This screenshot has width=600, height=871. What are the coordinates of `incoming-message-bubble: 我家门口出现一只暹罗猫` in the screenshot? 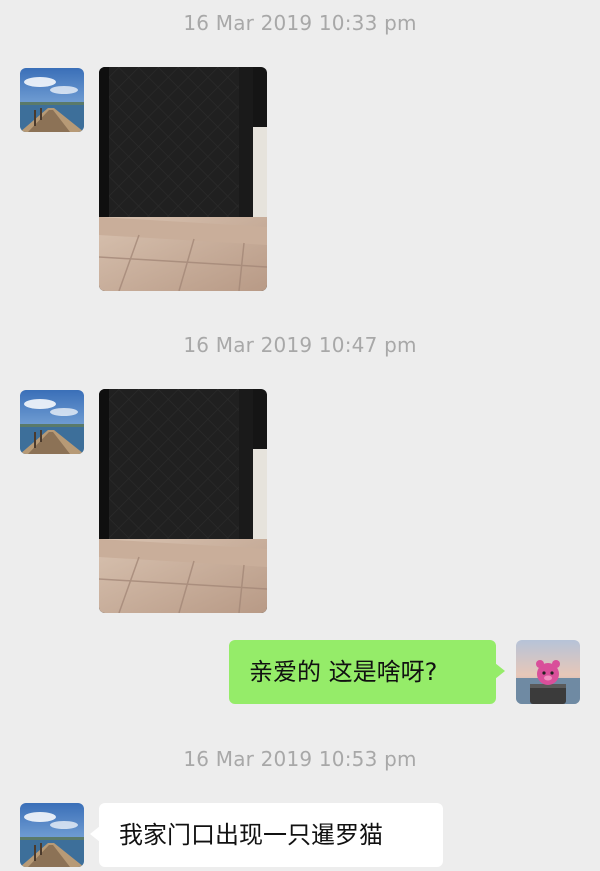 It's located at (266, 835).